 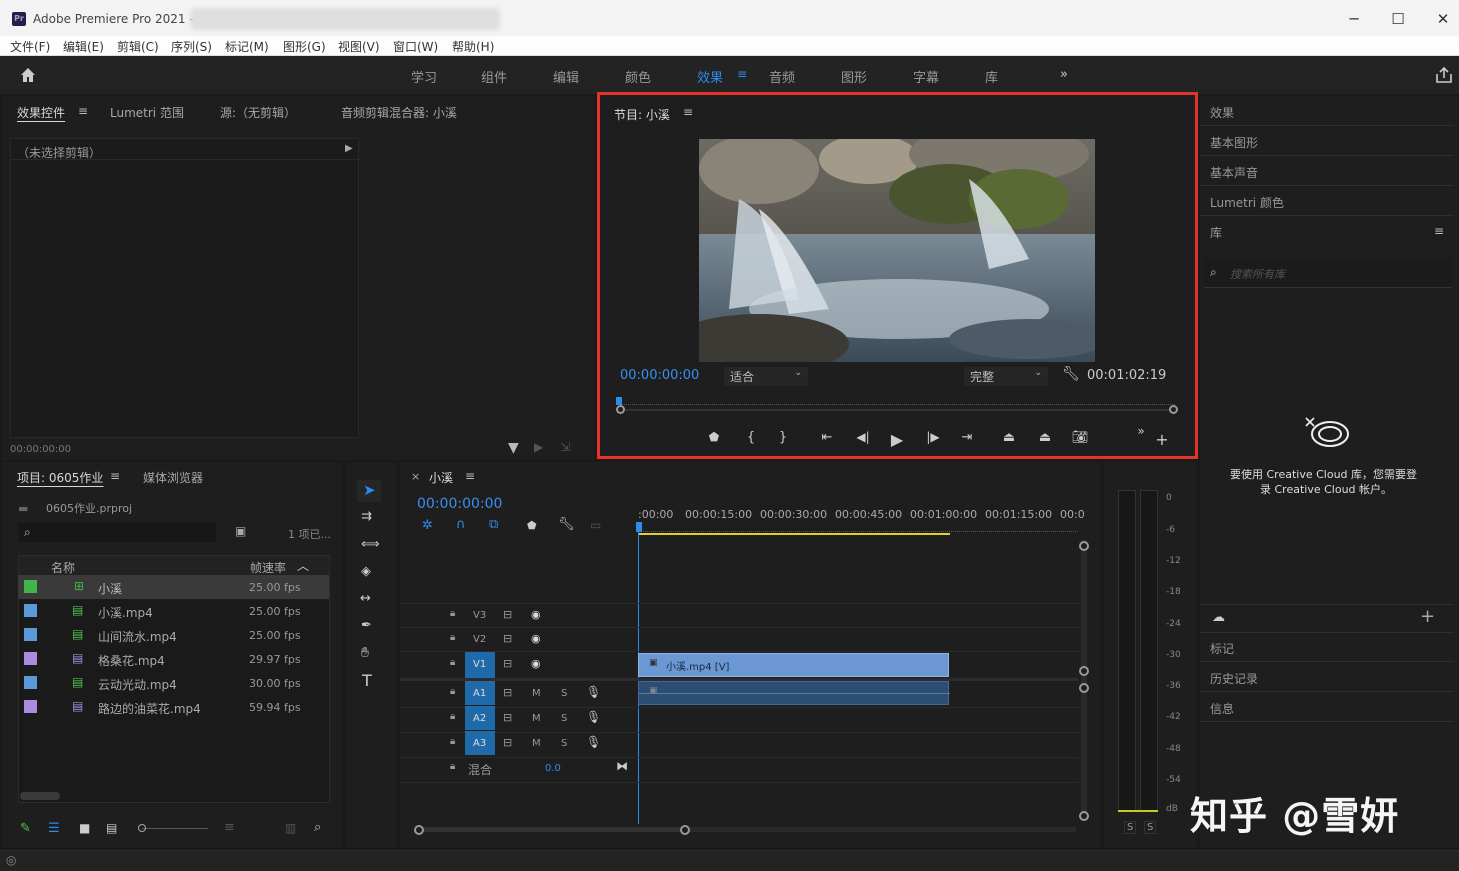 What do you see at coordinates (532, 525) in the screenshot?
I see `add-marker-icon: ⬟` at bounding box center [532, 525].